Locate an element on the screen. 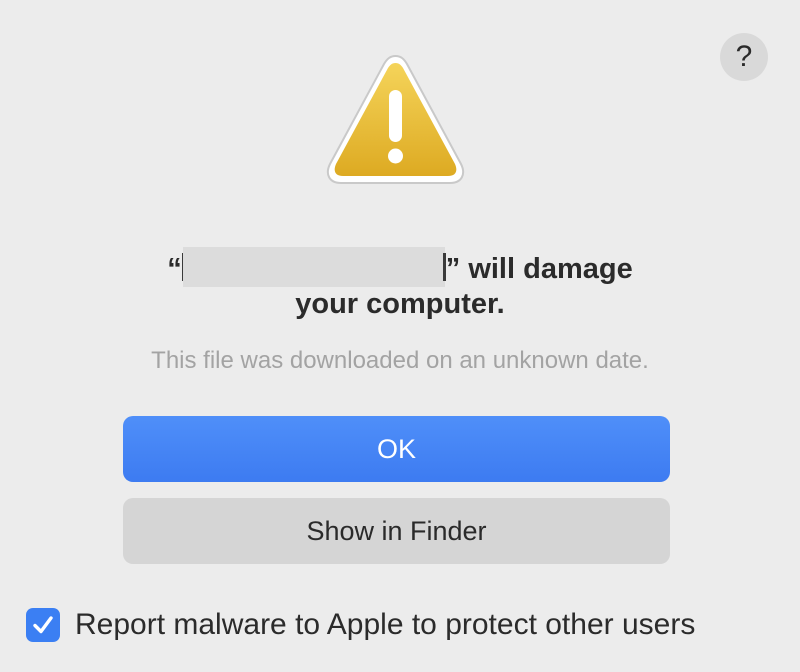  help-icon: ? is located at coordinates (744, 56).